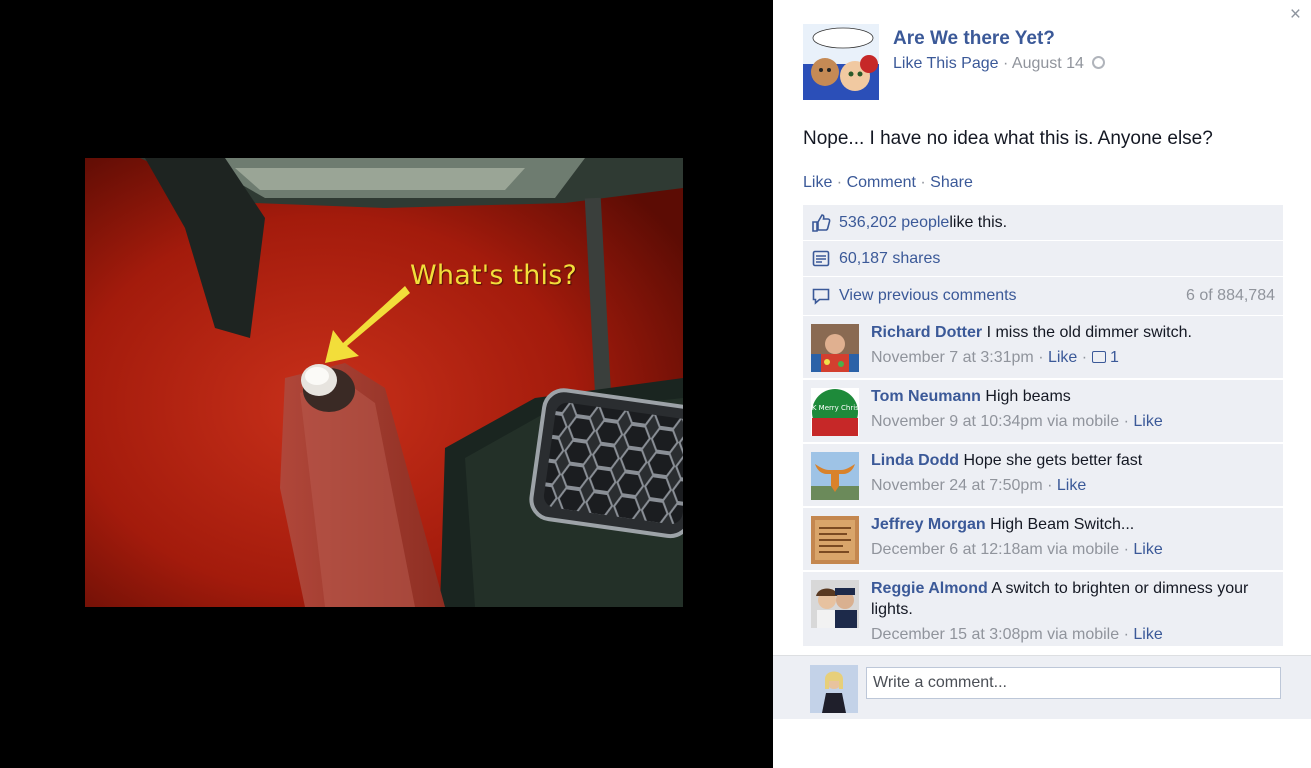 This screenshot has height=768, width=1311. What do you see at coordinates (817, 182) in the screenshot?
I see `like-button: Like` at bounding box center [817, 182].